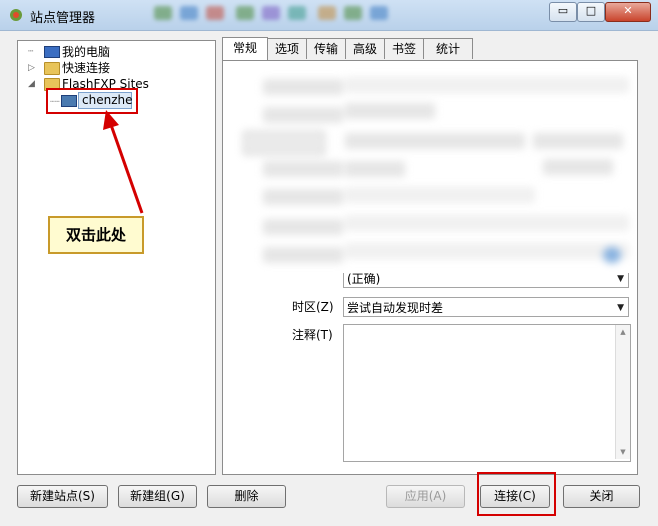 This screenshot has width=658, height=526. I want to click on tab-general: 常规, so click(245, 48).